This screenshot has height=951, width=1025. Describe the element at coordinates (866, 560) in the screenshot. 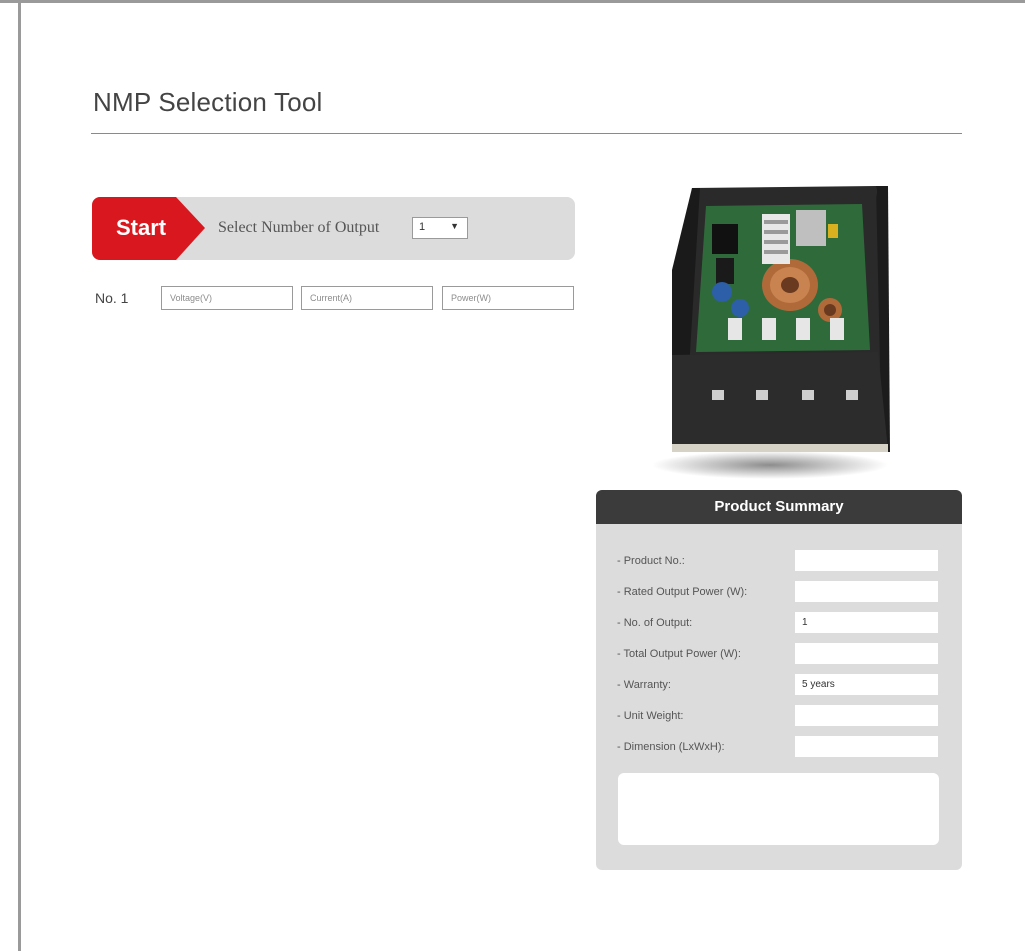

I see `summary-value-product-no` at that location.